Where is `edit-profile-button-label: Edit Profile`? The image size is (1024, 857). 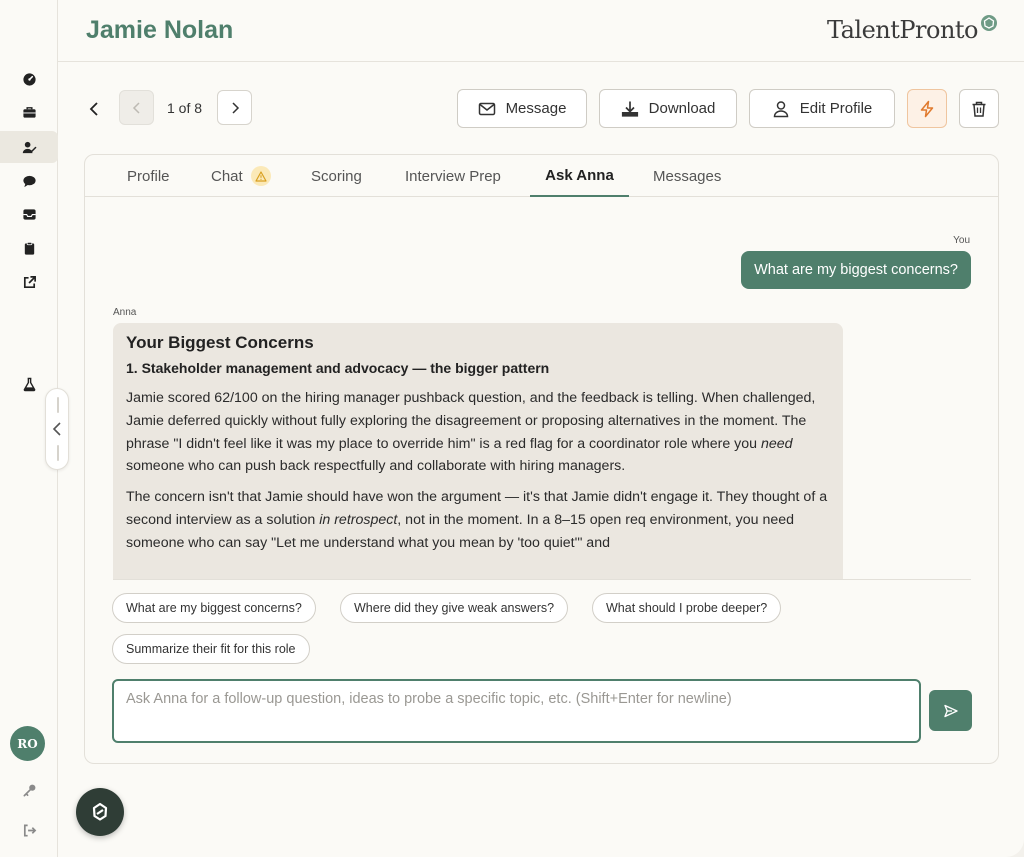
edit-profile-button-label: Edit Profile is located at coordinates (836, 108).